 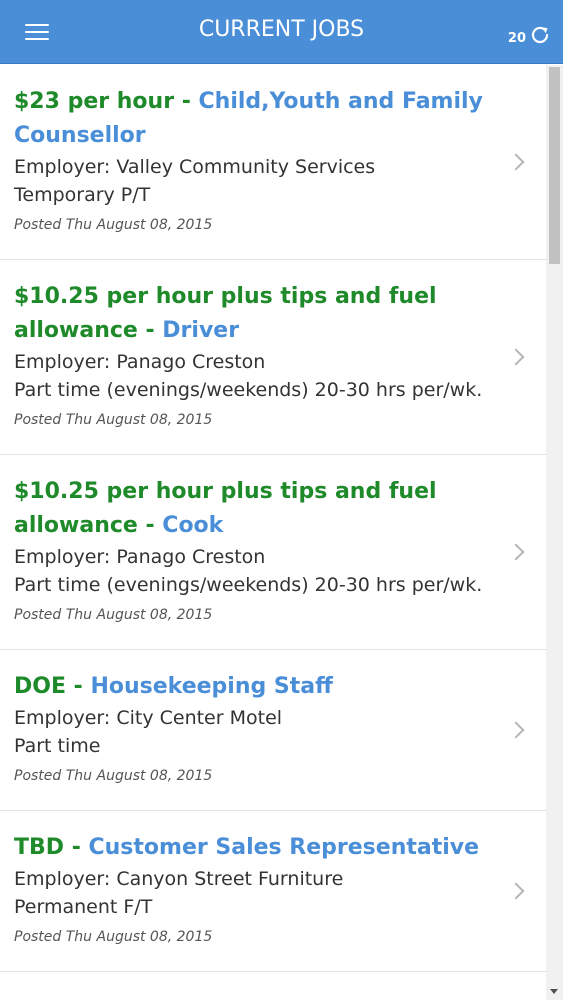 I want to click on job-heading: DOE - Housekeeping Staff, so click(x=250, y=687).